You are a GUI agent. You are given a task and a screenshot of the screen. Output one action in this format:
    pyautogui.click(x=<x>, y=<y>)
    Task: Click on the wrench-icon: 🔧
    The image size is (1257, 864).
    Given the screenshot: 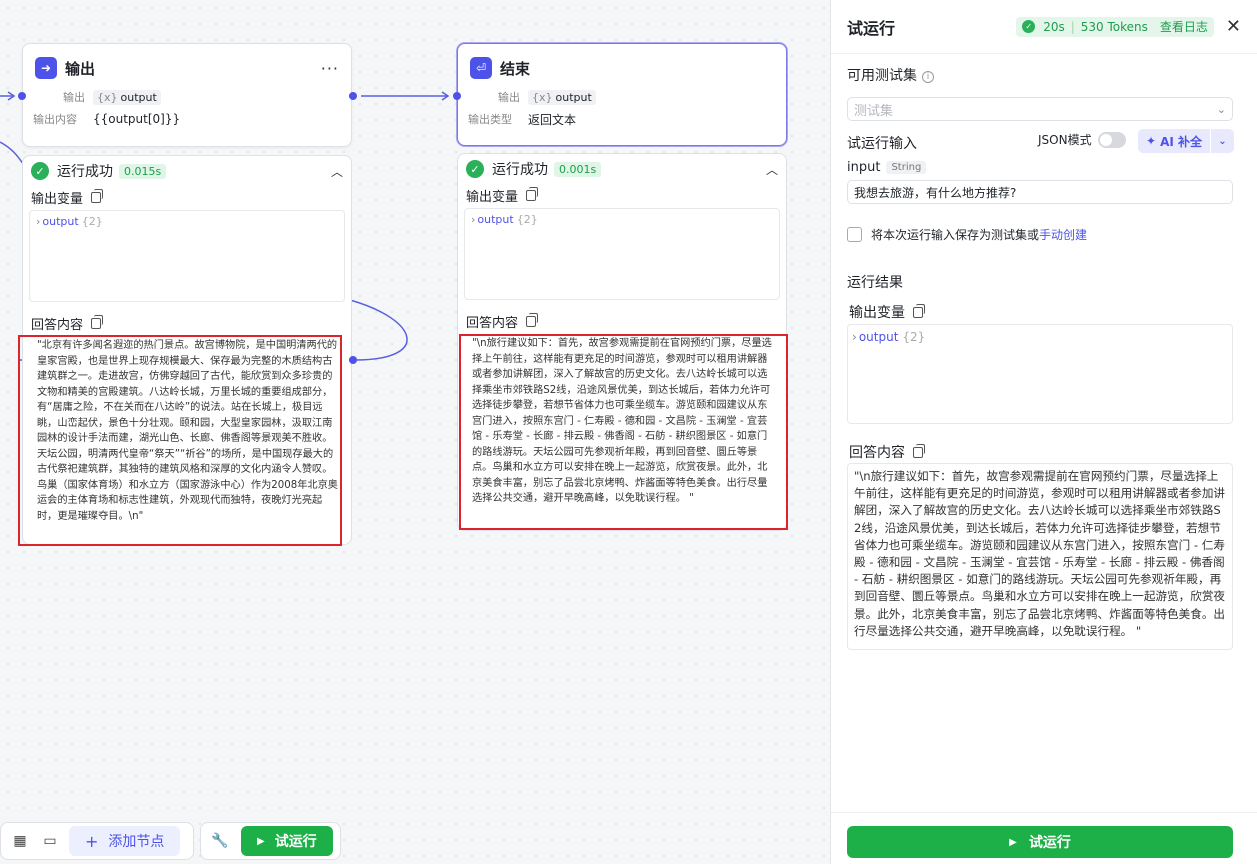 What is the action you would take?
    pyautogui.click(x=220, y=841)
    